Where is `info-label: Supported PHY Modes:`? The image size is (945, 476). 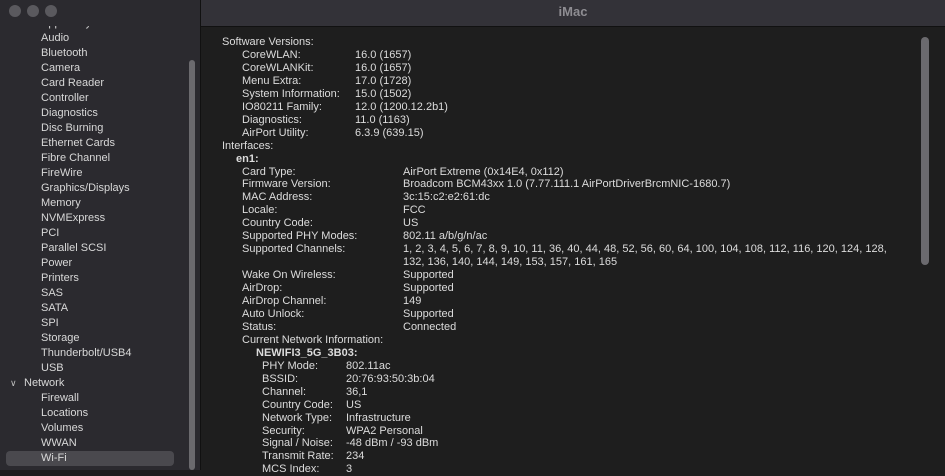
info-label: Supported PHY Modes: is located at coordinates (300, 236).